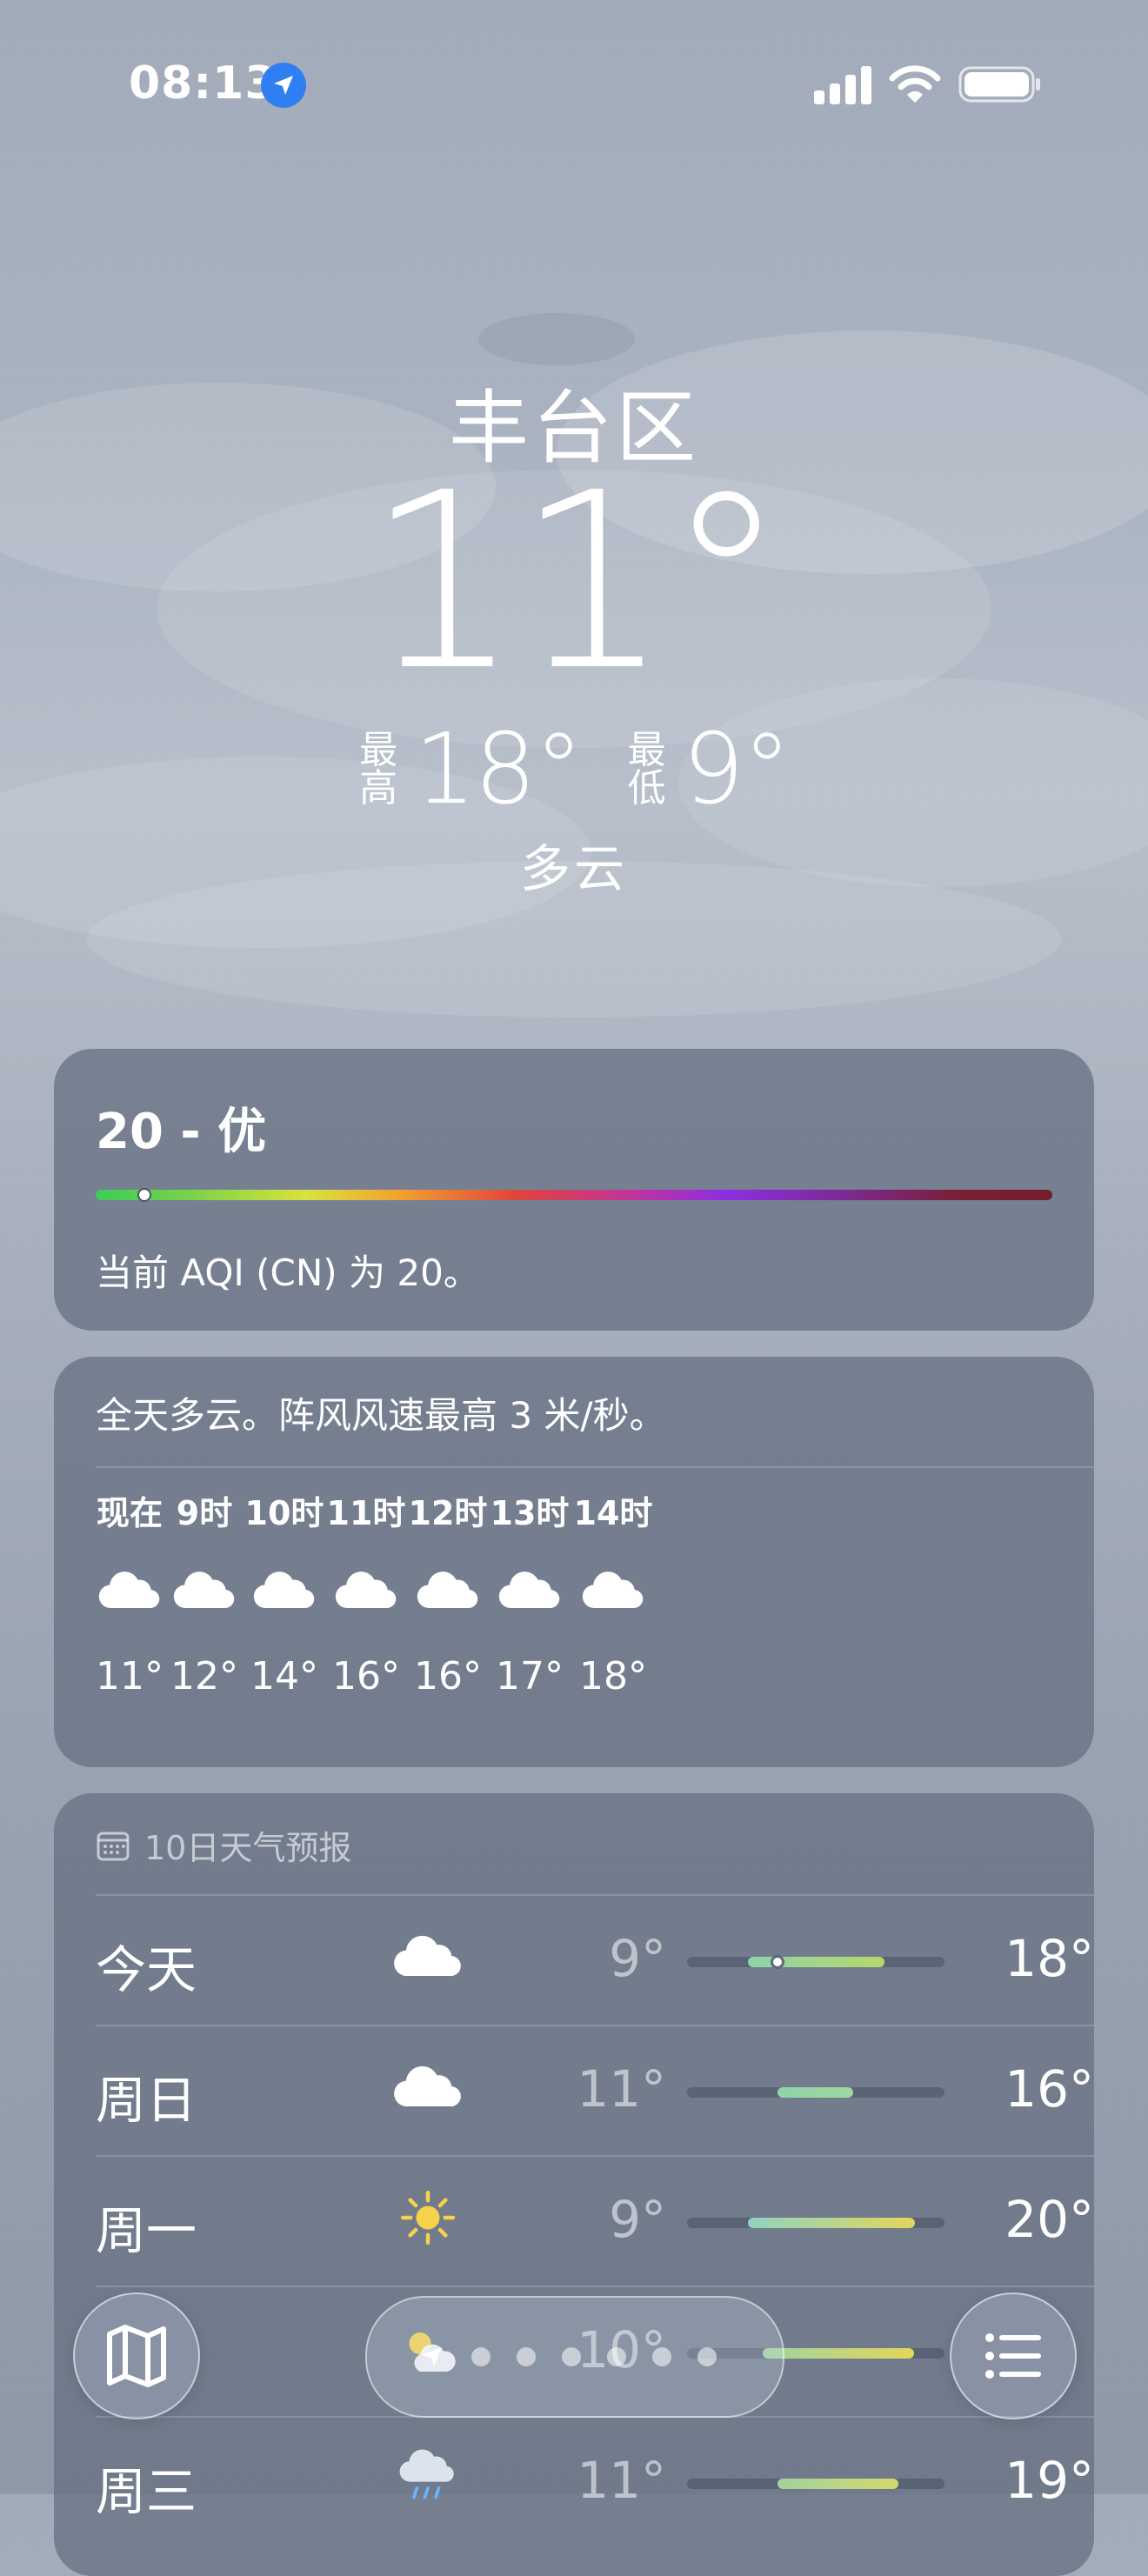 Image resolution: width=1148 pixels, height=2576 pixels. Describe the element at coordinates (1049, 2480) in the screenshot. I see `forecast-high: 19°` at that location.